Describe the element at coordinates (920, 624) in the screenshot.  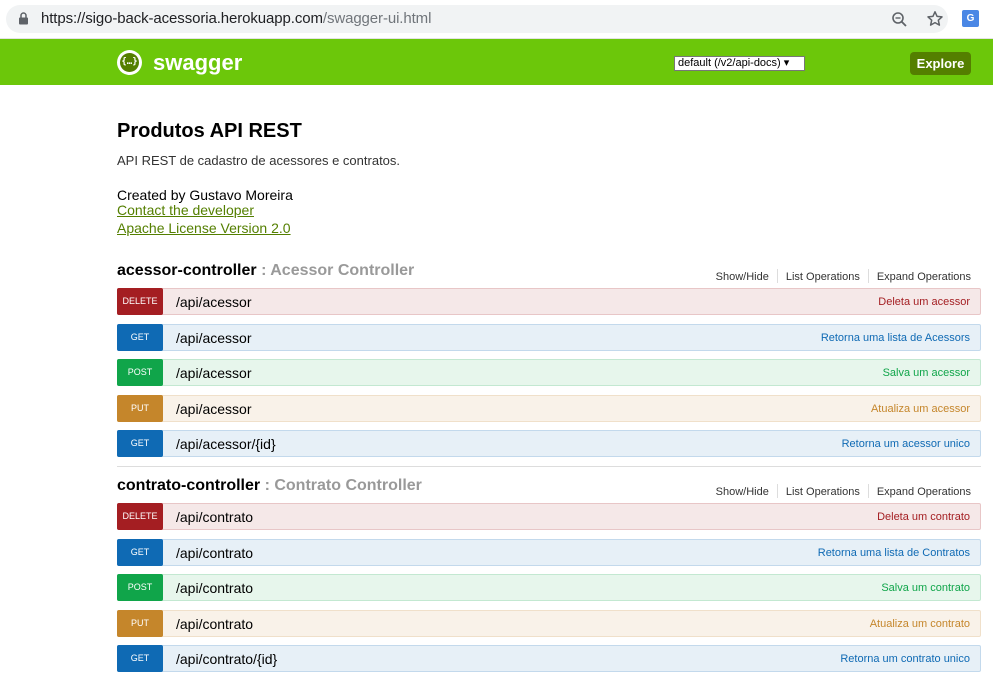
I see `operation-summary: Atualiza um contrato` at that location.